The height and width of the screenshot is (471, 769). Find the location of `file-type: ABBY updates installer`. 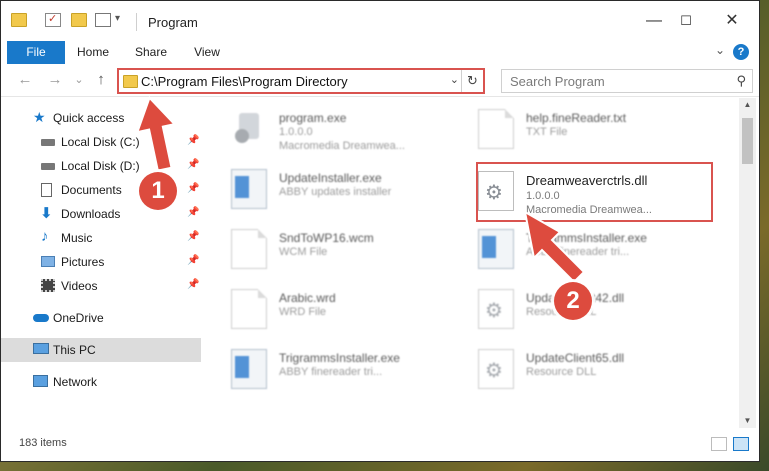

file-type: ABBY updates installer is located at coordinates (335, 192).